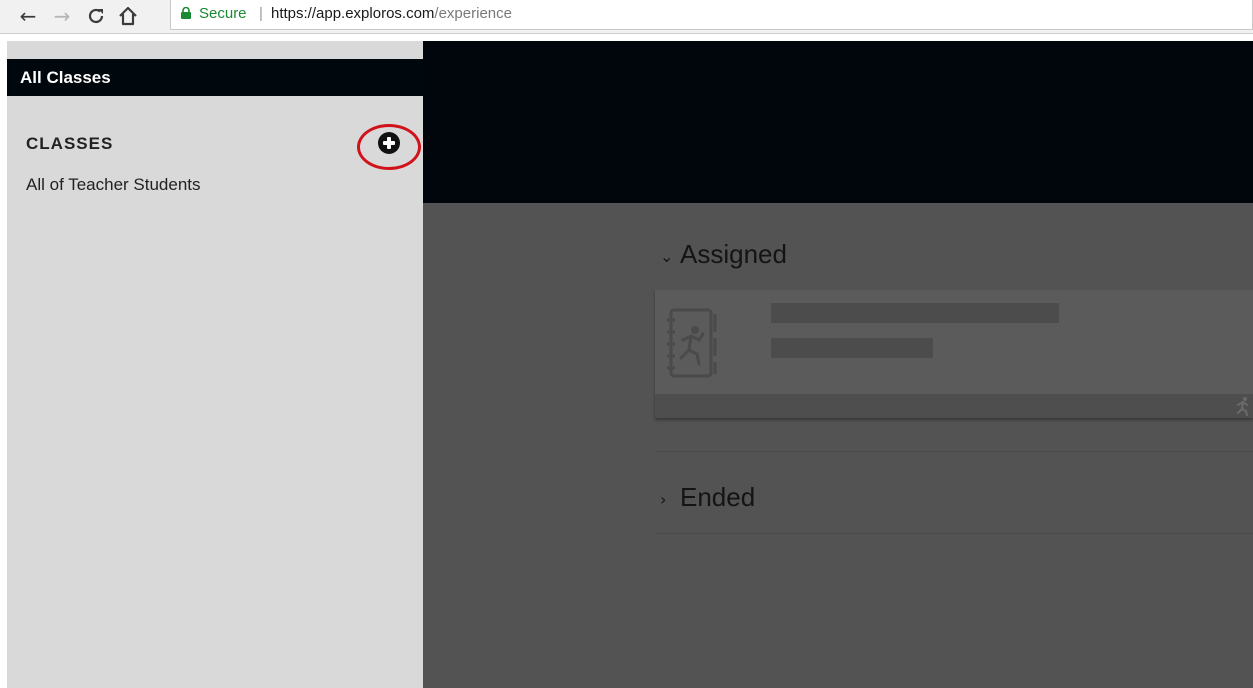 This screenshot has height=688, width=1253. Describe the element at coordinates (692, 343) in the screenshot. I see `experience-book-icon` at that location.